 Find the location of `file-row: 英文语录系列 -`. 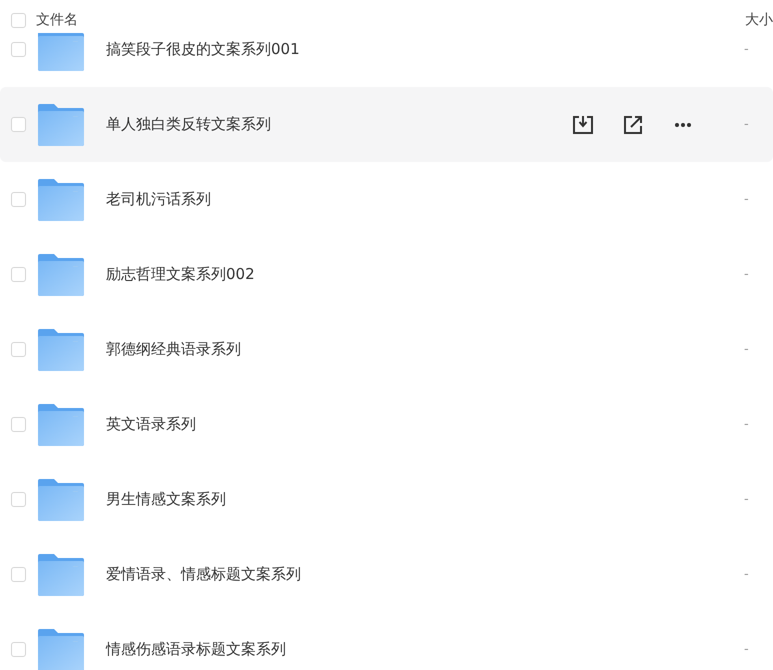

file-row: 英文语录系列 - is located at coordinates (386, 424).